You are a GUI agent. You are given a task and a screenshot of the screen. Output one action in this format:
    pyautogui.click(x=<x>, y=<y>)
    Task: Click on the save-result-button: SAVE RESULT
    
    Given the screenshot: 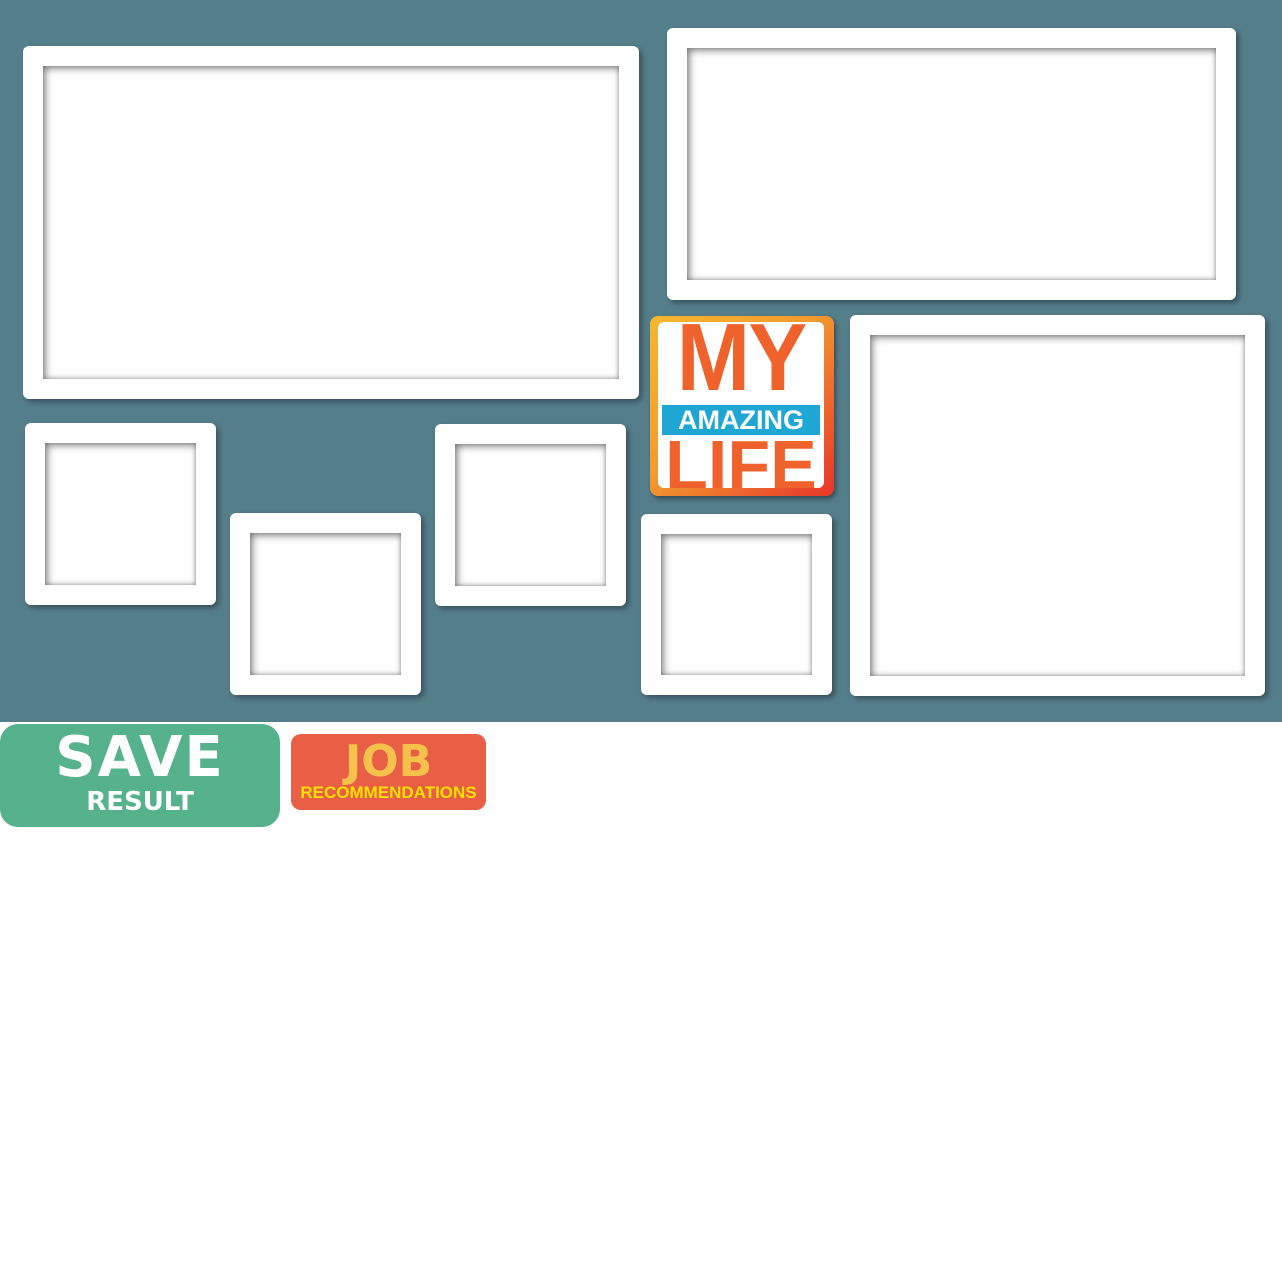 What is the action you would take?
    pyautogui.click(x=140, y=775)
    